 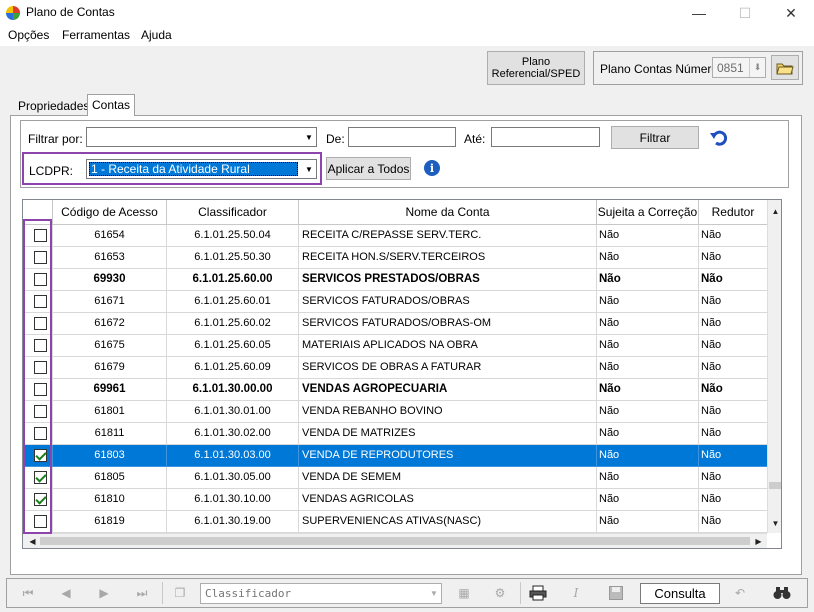 What do you see at coordinates (233, 212) in the screenshot?
I see `column-header-classificador: Classificador` at bounding box center [233, 212].